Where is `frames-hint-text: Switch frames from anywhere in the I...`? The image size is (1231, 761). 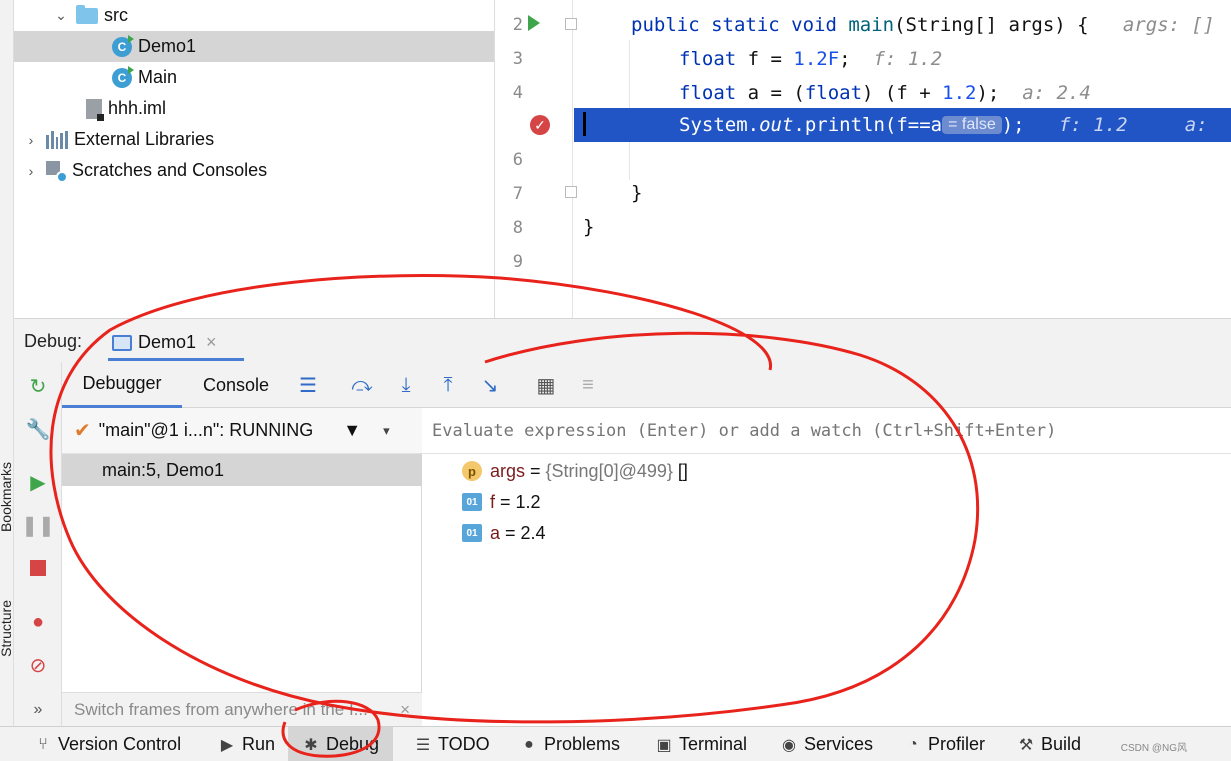
frames-hint-text: Switch frames from anywhere in the I... is located at coordinates (221, 709).